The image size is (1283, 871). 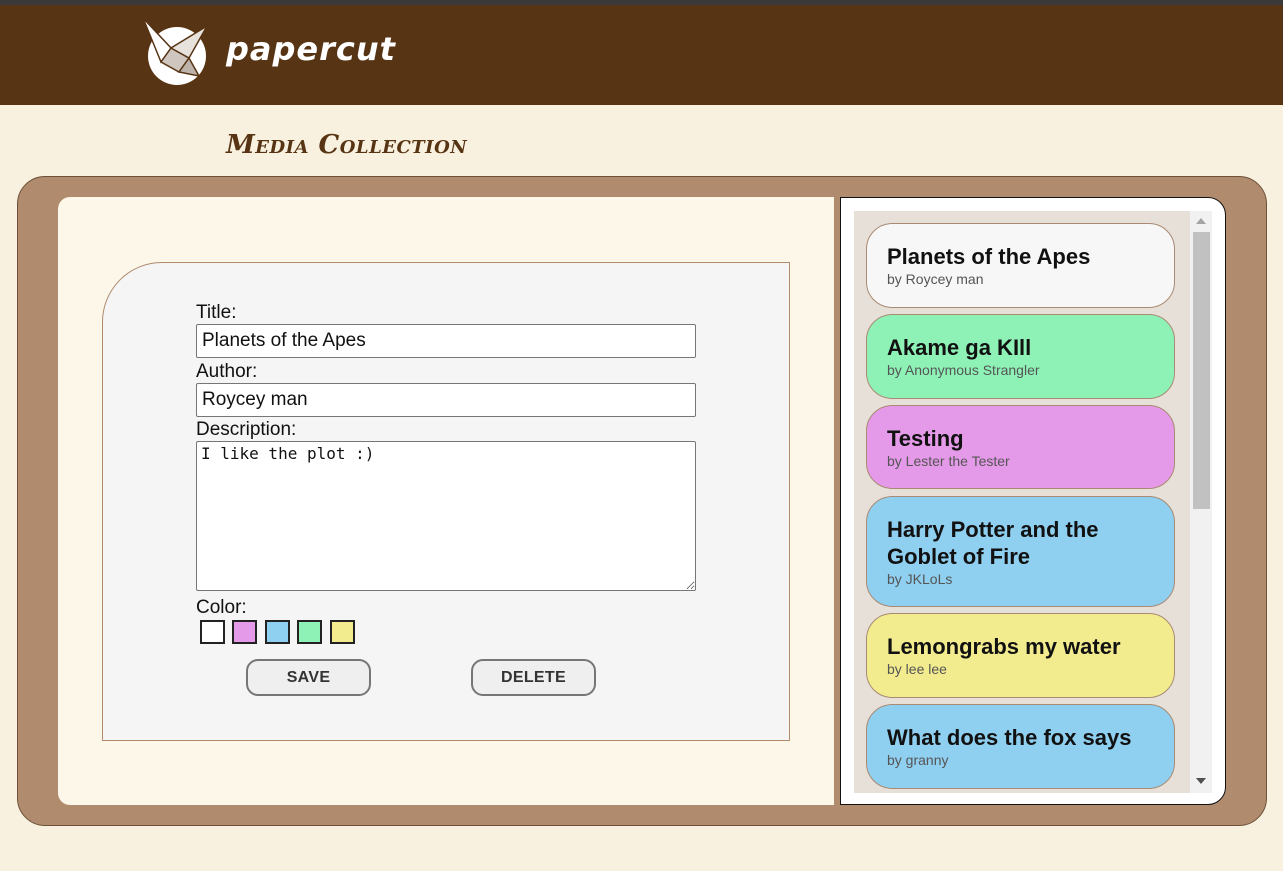 I want to click on media-card: Testing by Lester the Tester, so click(x=1020, y=447).